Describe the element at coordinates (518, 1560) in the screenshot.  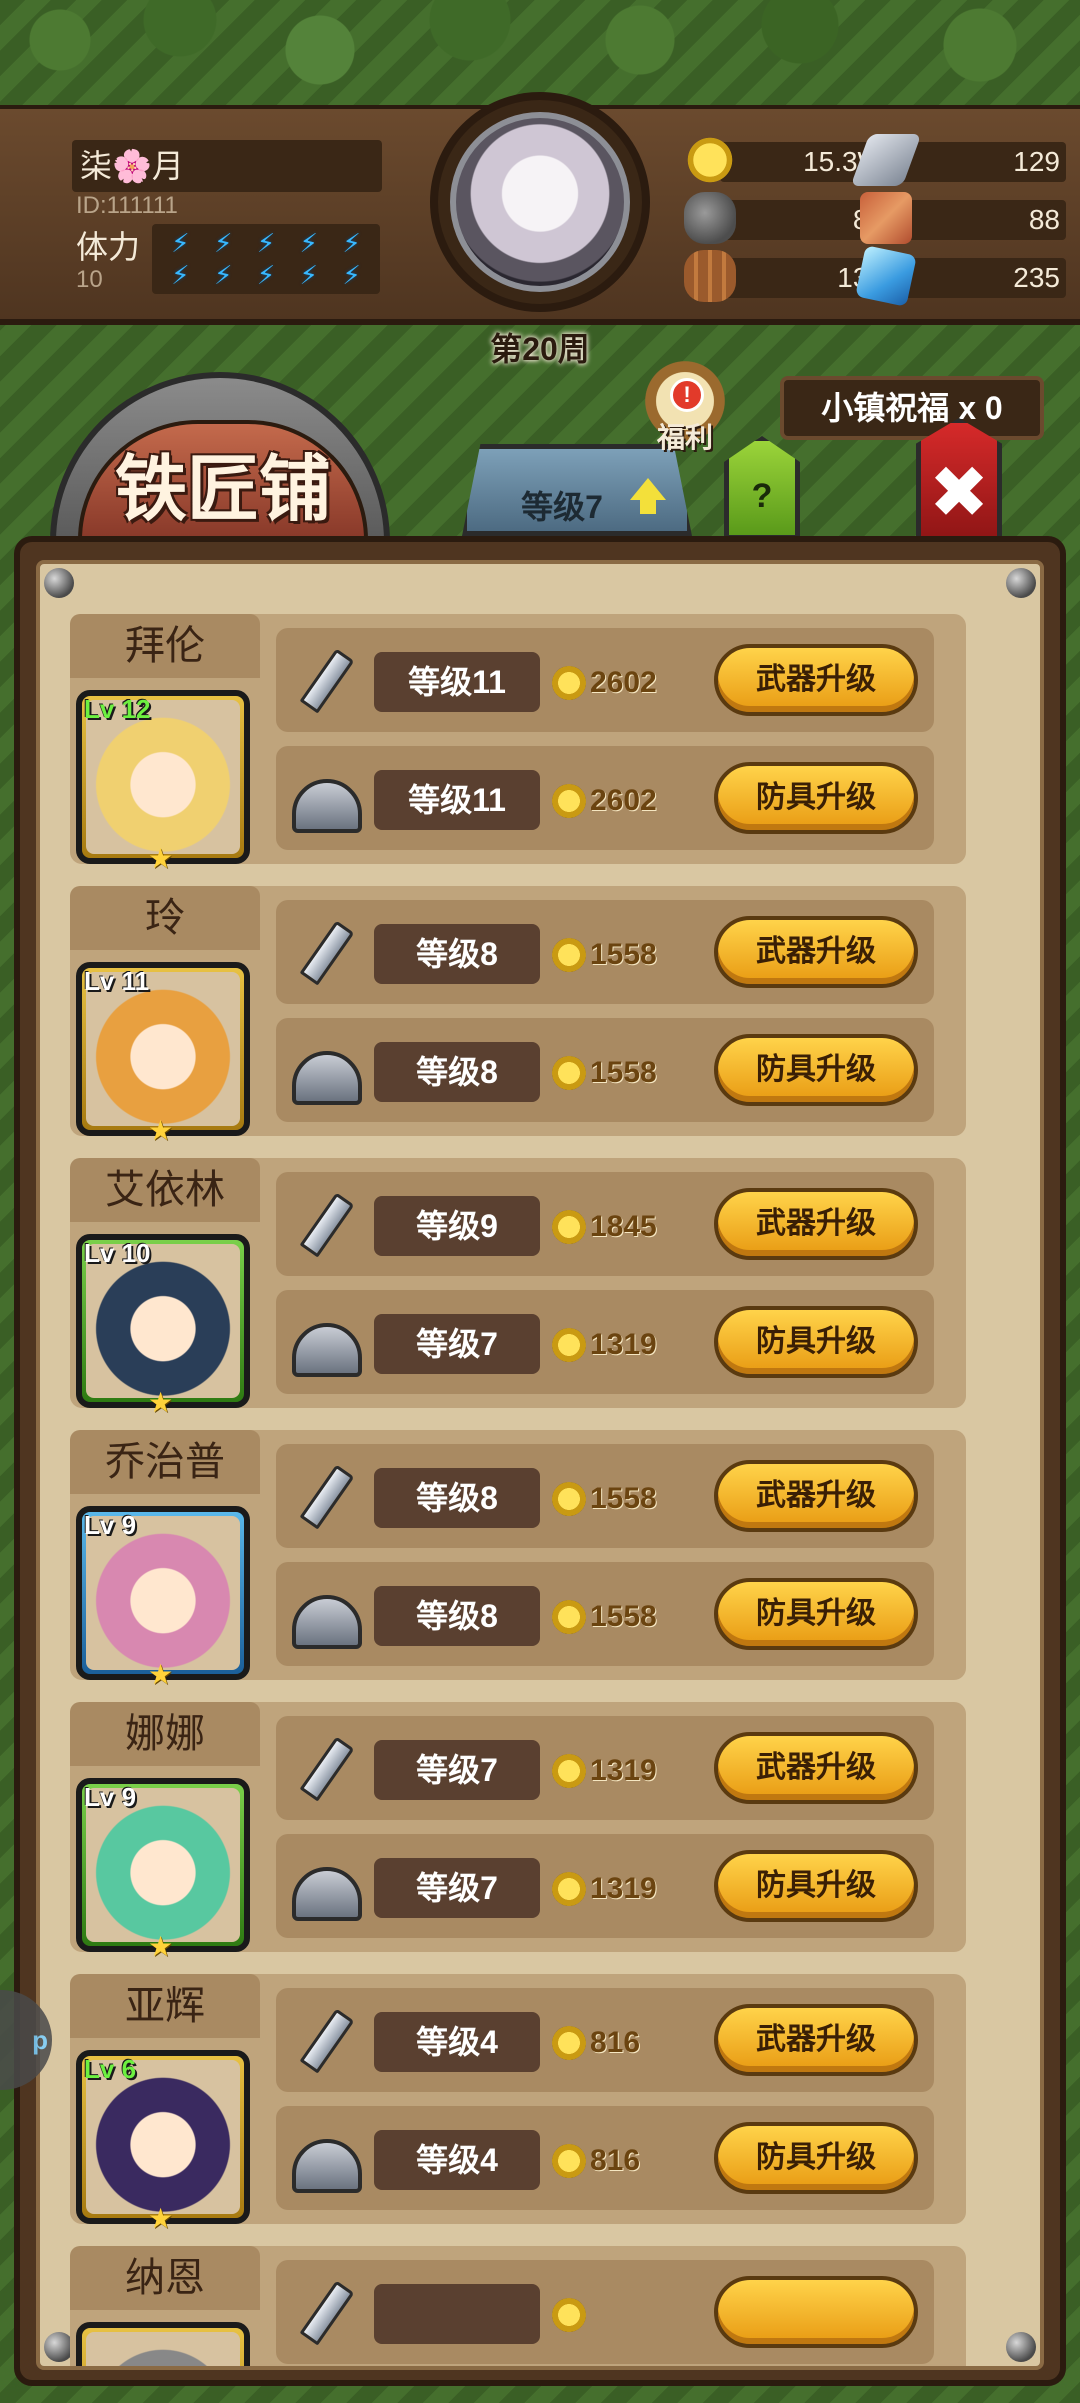
I see `hero-card: 乔治普 Lv 9 ★ 等级8 1558 武器升级 等级8 1558 防具升级` at that location.